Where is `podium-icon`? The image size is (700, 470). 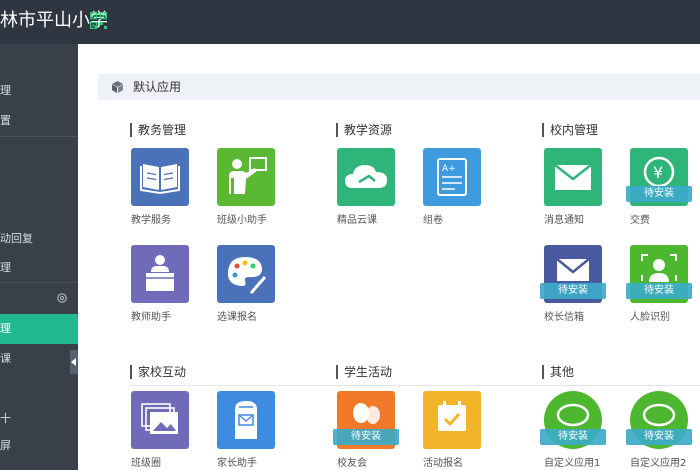
podium-icon is located at coordinates (160, 273).